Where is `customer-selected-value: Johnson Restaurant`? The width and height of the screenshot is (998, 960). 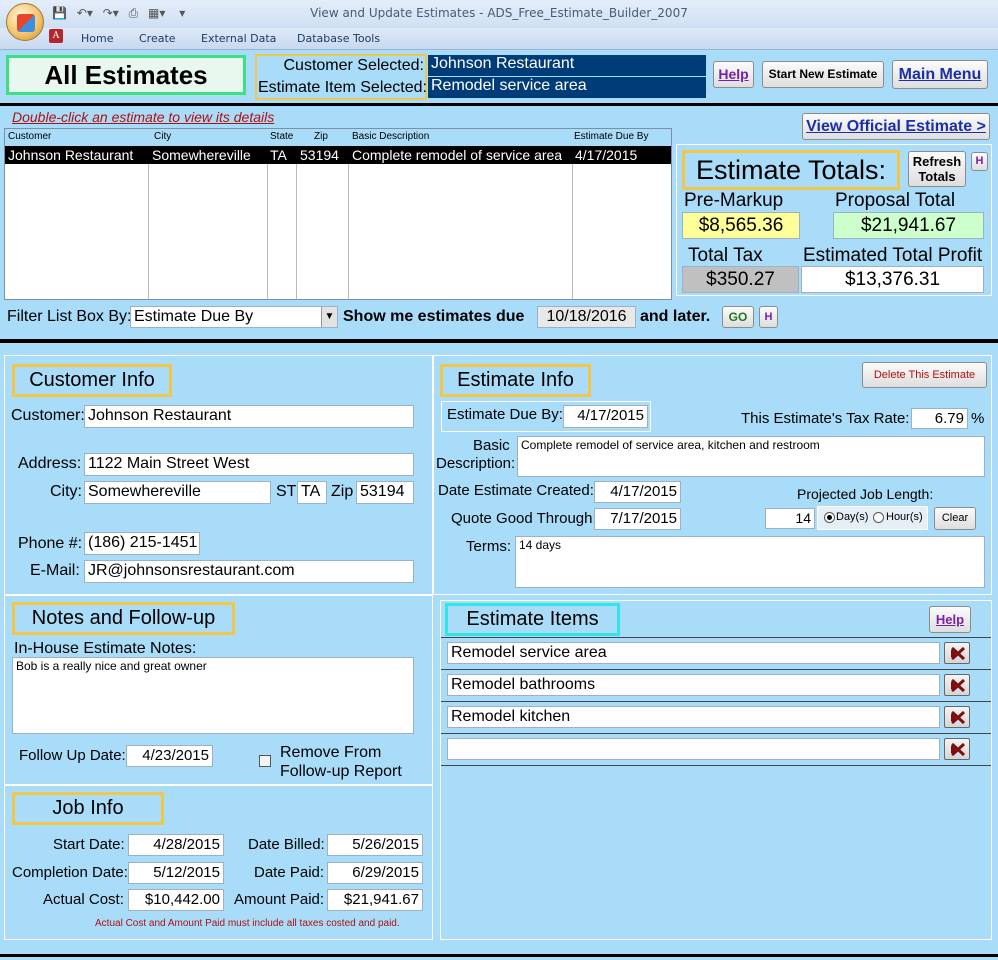
customer-selected-value: Johnson Restaurant is located at coordinates (567, 65).